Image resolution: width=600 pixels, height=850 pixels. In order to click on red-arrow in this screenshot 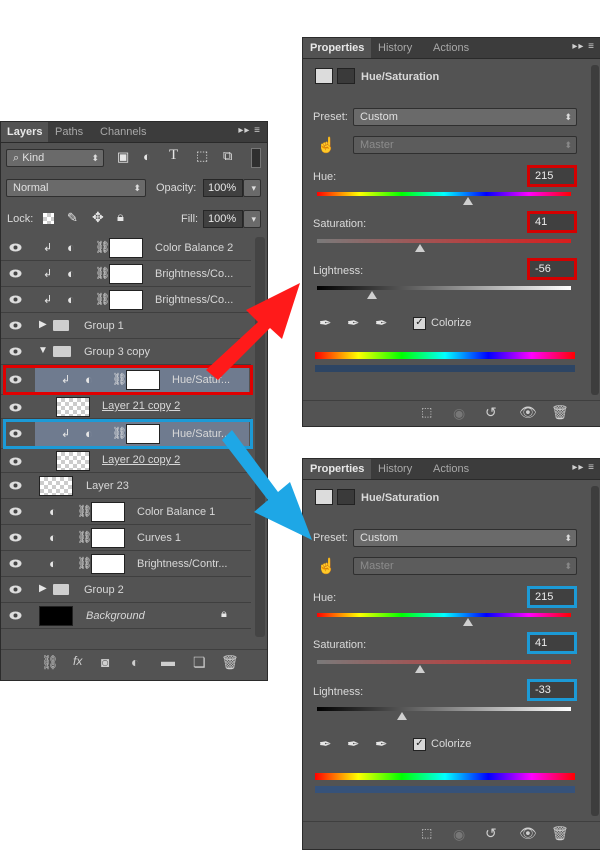, I will do `click(253, 331)`.